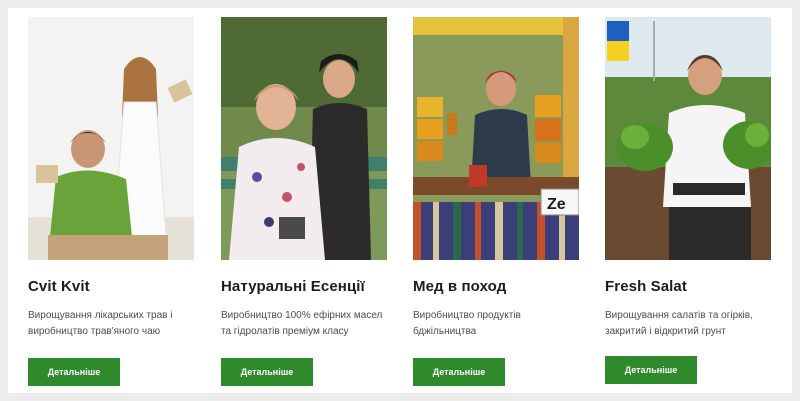 This screenshot has height=401, width=800. Describe the element at coordinates (467, 323) in the screenshot. I see `producer-description: Виробництво продуктів бджільництва` at that location.